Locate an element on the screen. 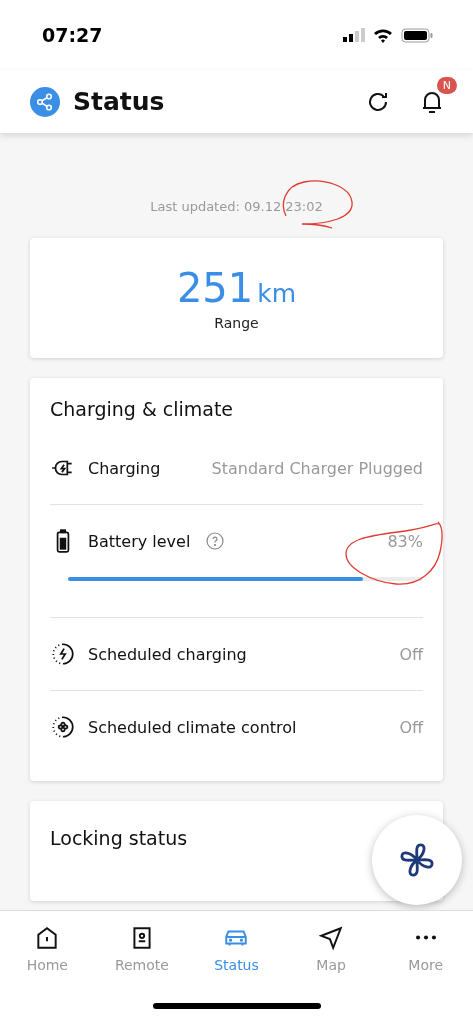 This screenshot has width=473, height=1024. range-label: Range is located at coordinates (236, 323).